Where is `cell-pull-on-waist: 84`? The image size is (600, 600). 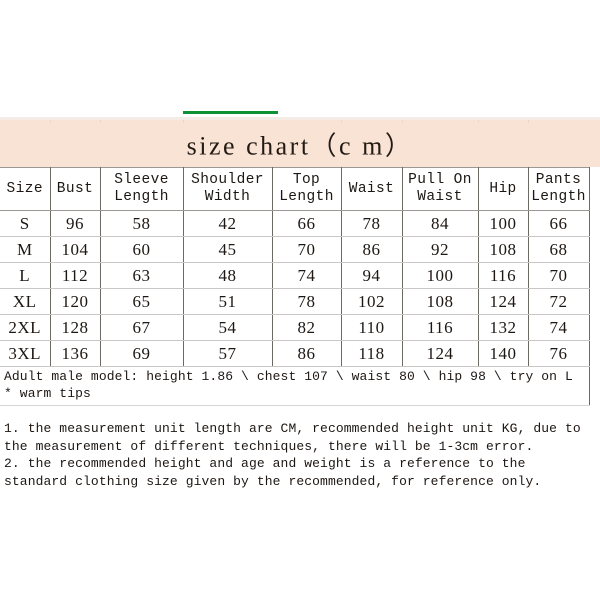
cell-pull-on-waist: 84 is located at coordinates (440, 223).